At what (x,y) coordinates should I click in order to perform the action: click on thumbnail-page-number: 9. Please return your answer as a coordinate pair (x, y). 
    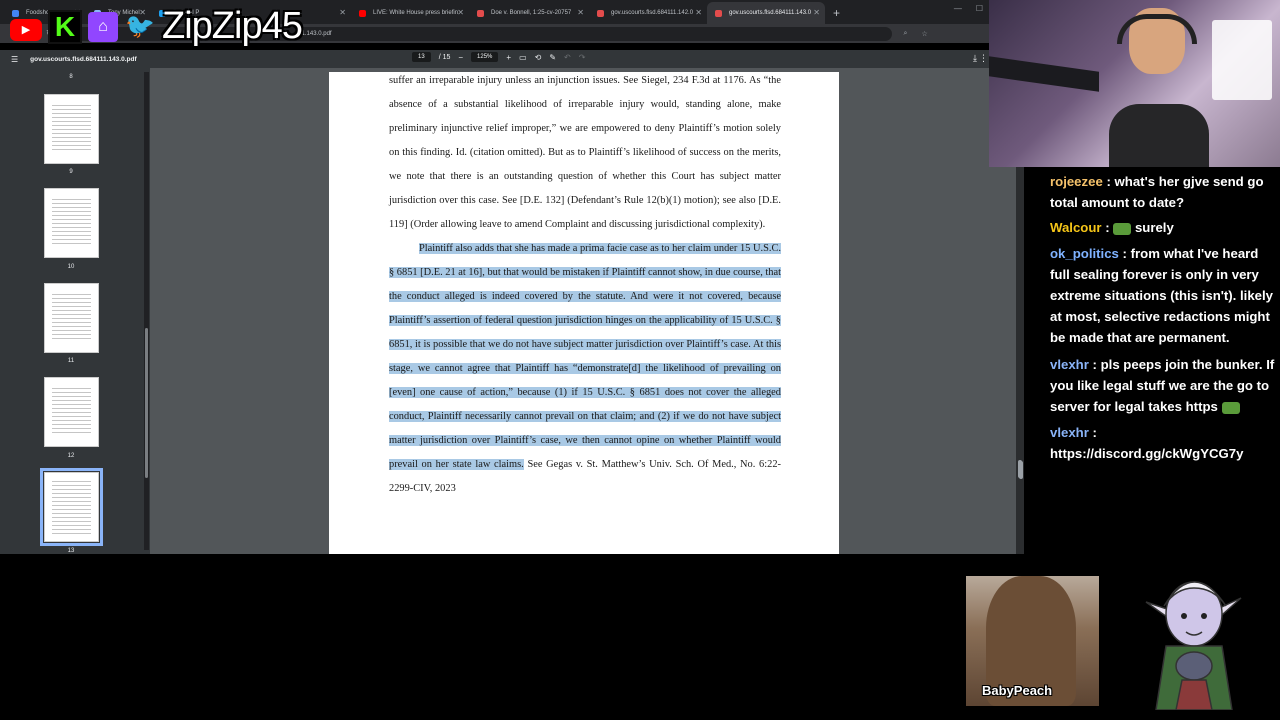
    Looking at the image, I should click on (71, 172).